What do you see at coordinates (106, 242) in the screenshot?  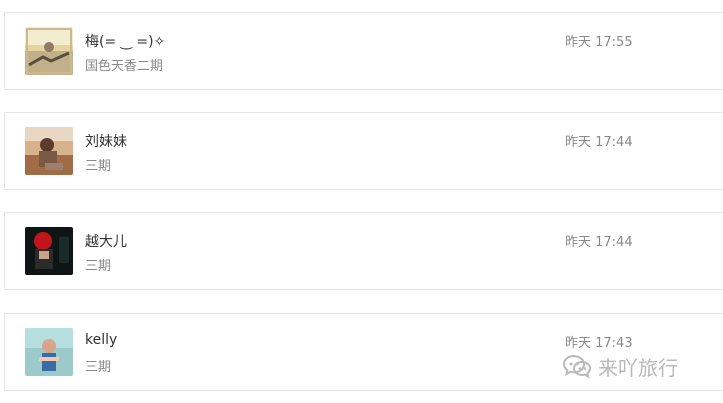 I see `contact-name: 越大儿` at bounding box center [106, 242].